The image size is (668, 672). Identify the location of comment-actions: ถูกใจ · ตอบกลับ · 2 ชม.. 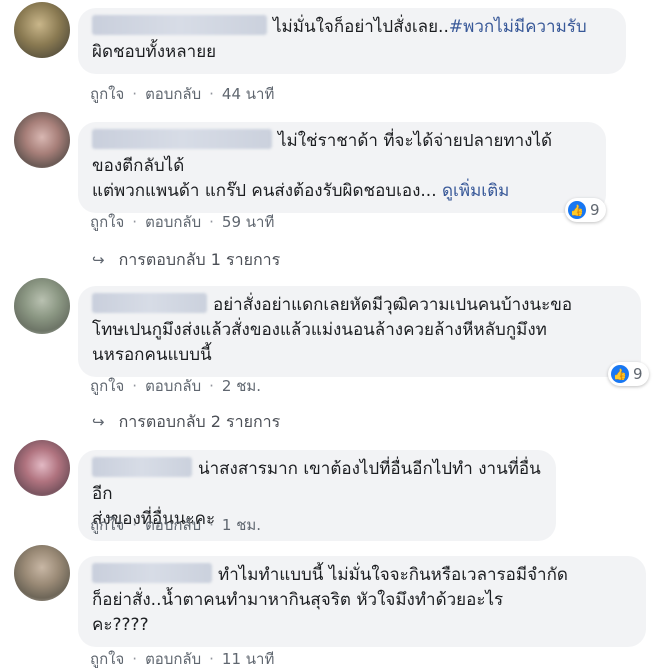
(175, 386).